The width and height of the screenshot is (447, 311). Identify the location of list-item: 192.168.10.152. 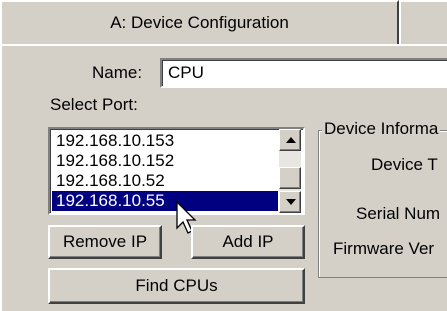
(165, 161).